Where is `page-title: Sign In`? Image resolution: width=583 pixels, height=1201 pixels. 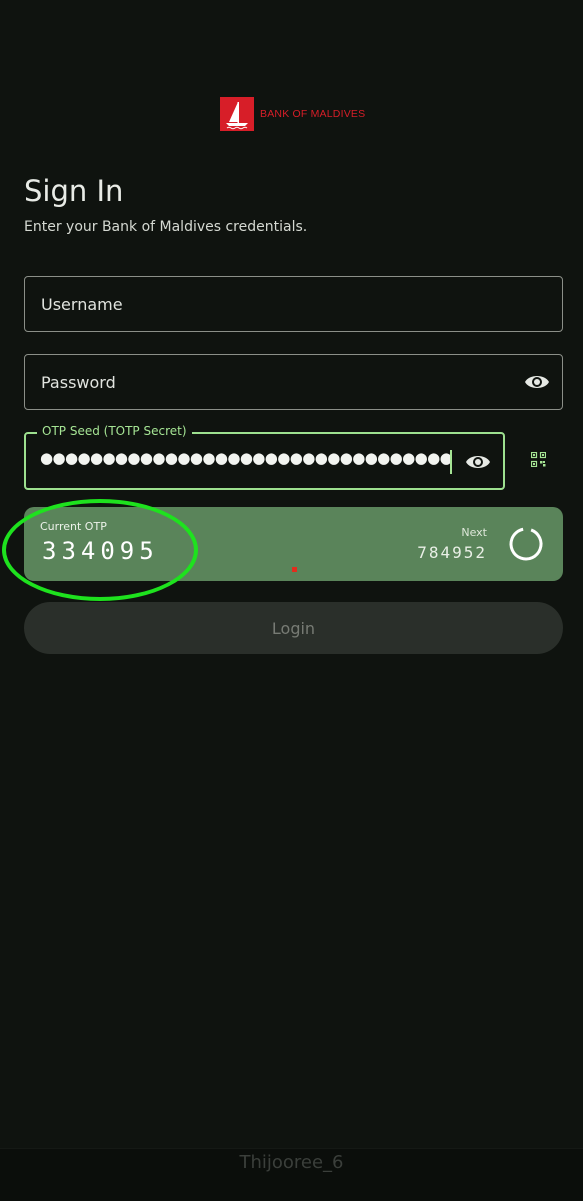 page-title: Sign In is located at coordinates (74, 191).